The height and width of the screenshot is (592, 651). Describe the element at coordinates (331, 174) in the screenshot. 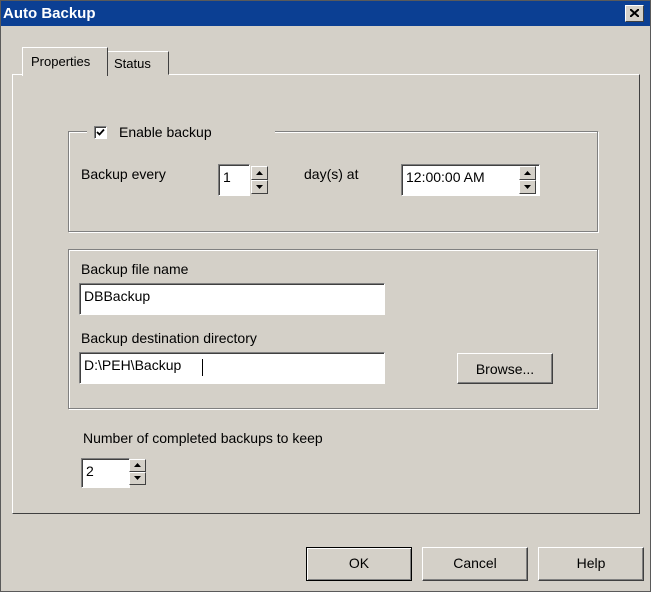

I see `day-at-label: day(s) at` at that location.